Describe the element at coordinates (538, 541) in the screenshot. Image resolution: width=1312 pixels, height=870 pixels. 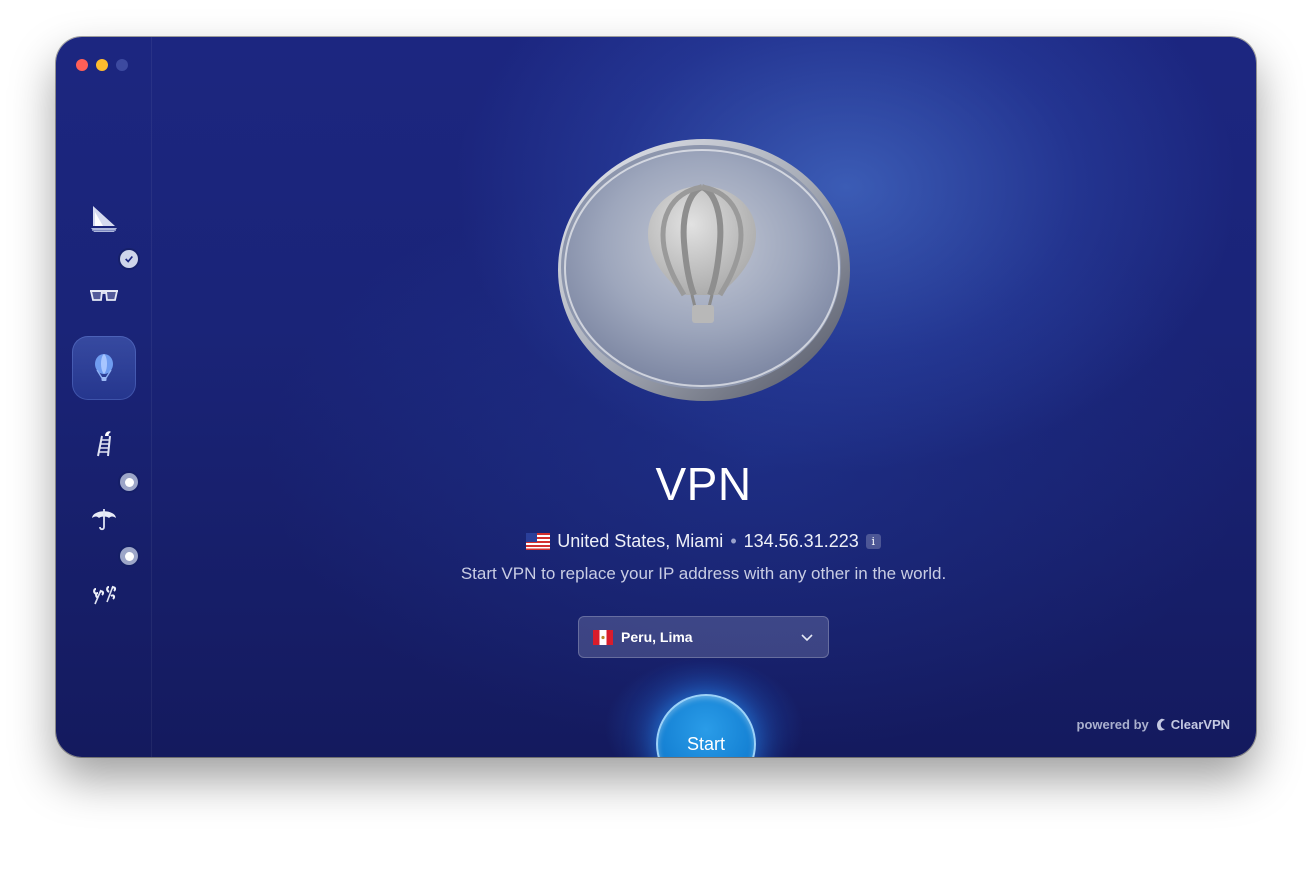
I see `us-flag-icon` at that location.